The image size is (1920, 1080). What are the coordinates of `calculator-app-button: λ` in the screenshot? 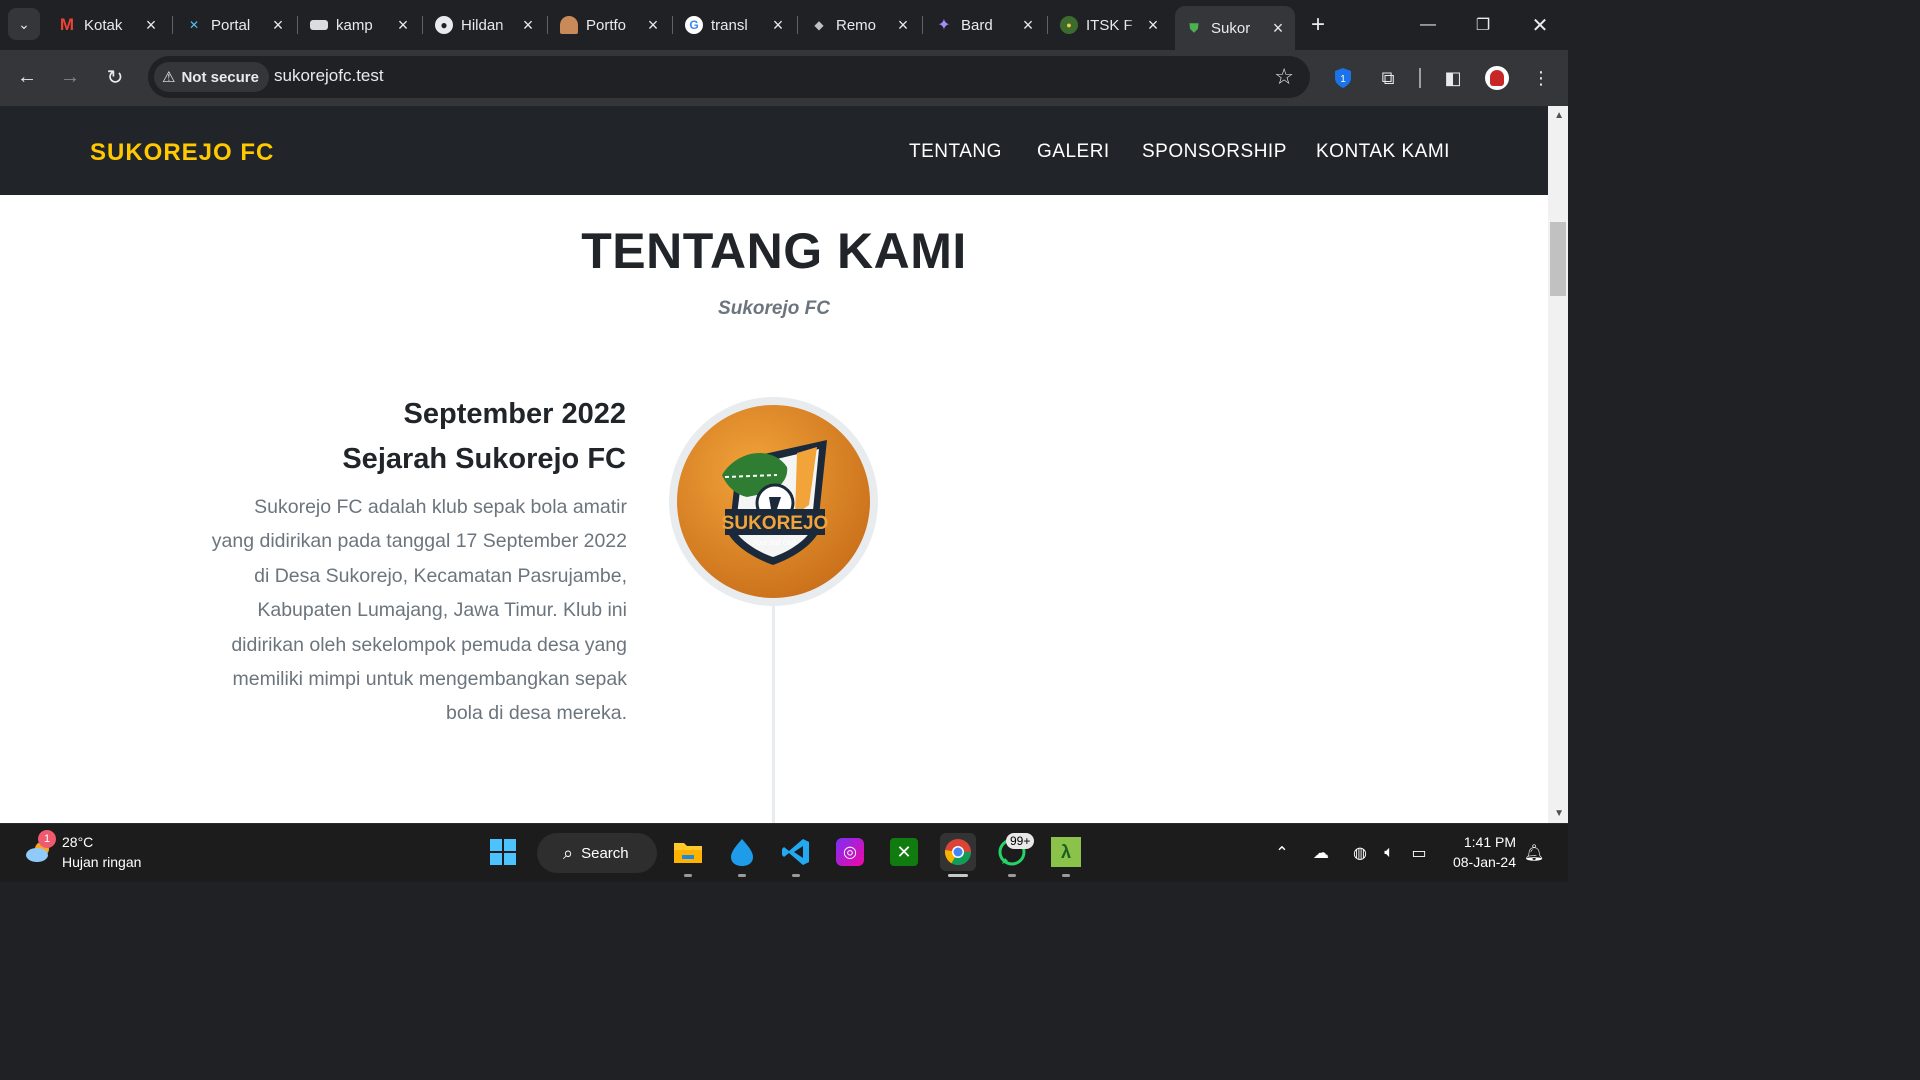 It's located at (1066, 852).